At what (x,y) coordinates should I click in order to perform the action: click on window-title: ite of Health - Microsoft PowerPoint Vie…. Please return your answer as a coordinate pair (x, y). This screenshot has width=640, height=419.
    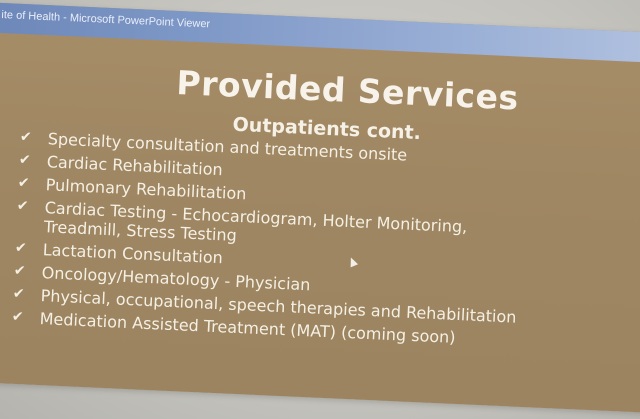
    Looking at the image, I should click on (106, 19).